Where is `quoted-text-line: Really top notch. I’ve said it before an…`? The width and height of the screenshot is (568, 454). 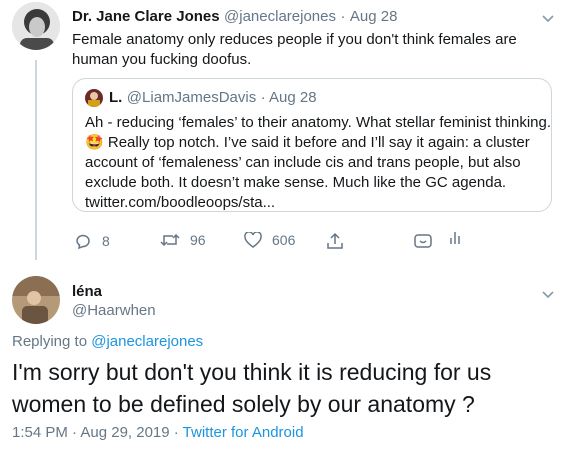 quoted-text-line: Really top notch. I’ve said it before an… is located at coordinates (316, 142).